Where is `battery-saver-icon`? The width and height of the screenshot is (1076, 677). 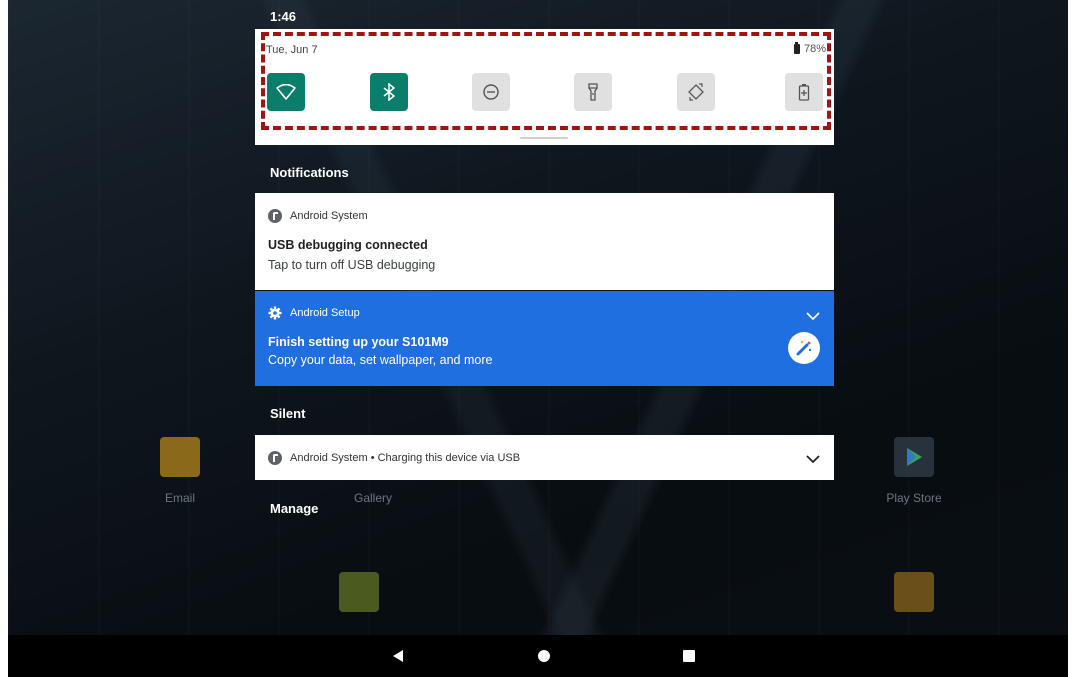 battery-saver-icon is located at coordinates (804, 92).